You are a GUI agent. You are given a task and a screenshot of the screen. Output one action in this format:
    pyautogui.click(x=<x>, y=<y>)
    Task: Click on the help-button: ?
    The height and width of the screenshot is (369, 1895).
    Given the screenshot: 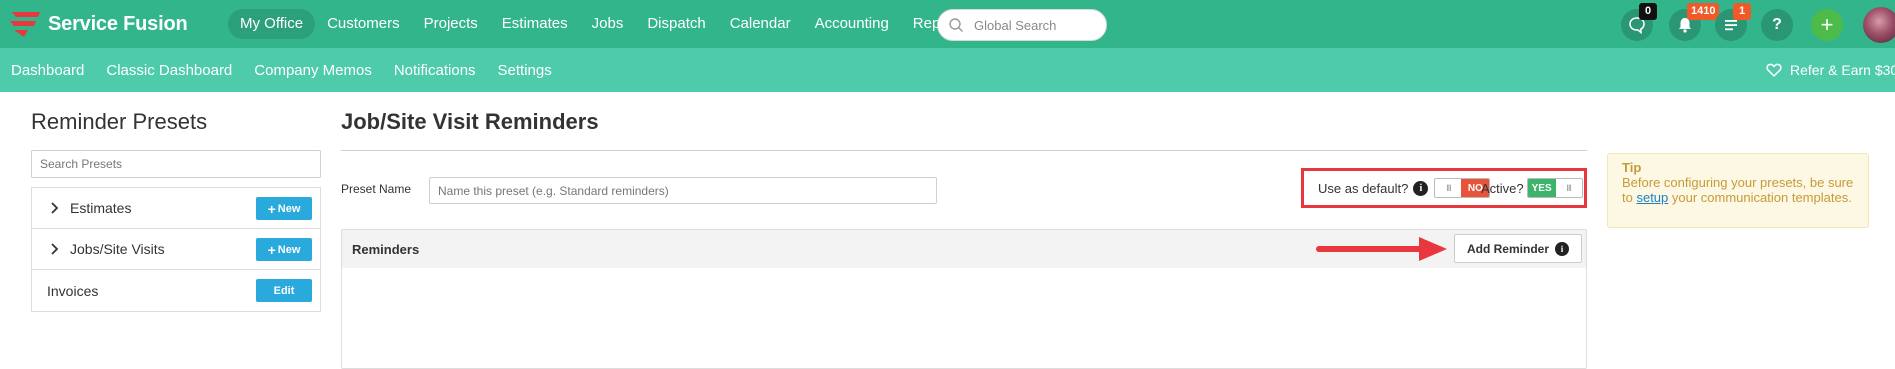 What is the action you would take?
    pyautogui.click(x=1777, y=25)
    